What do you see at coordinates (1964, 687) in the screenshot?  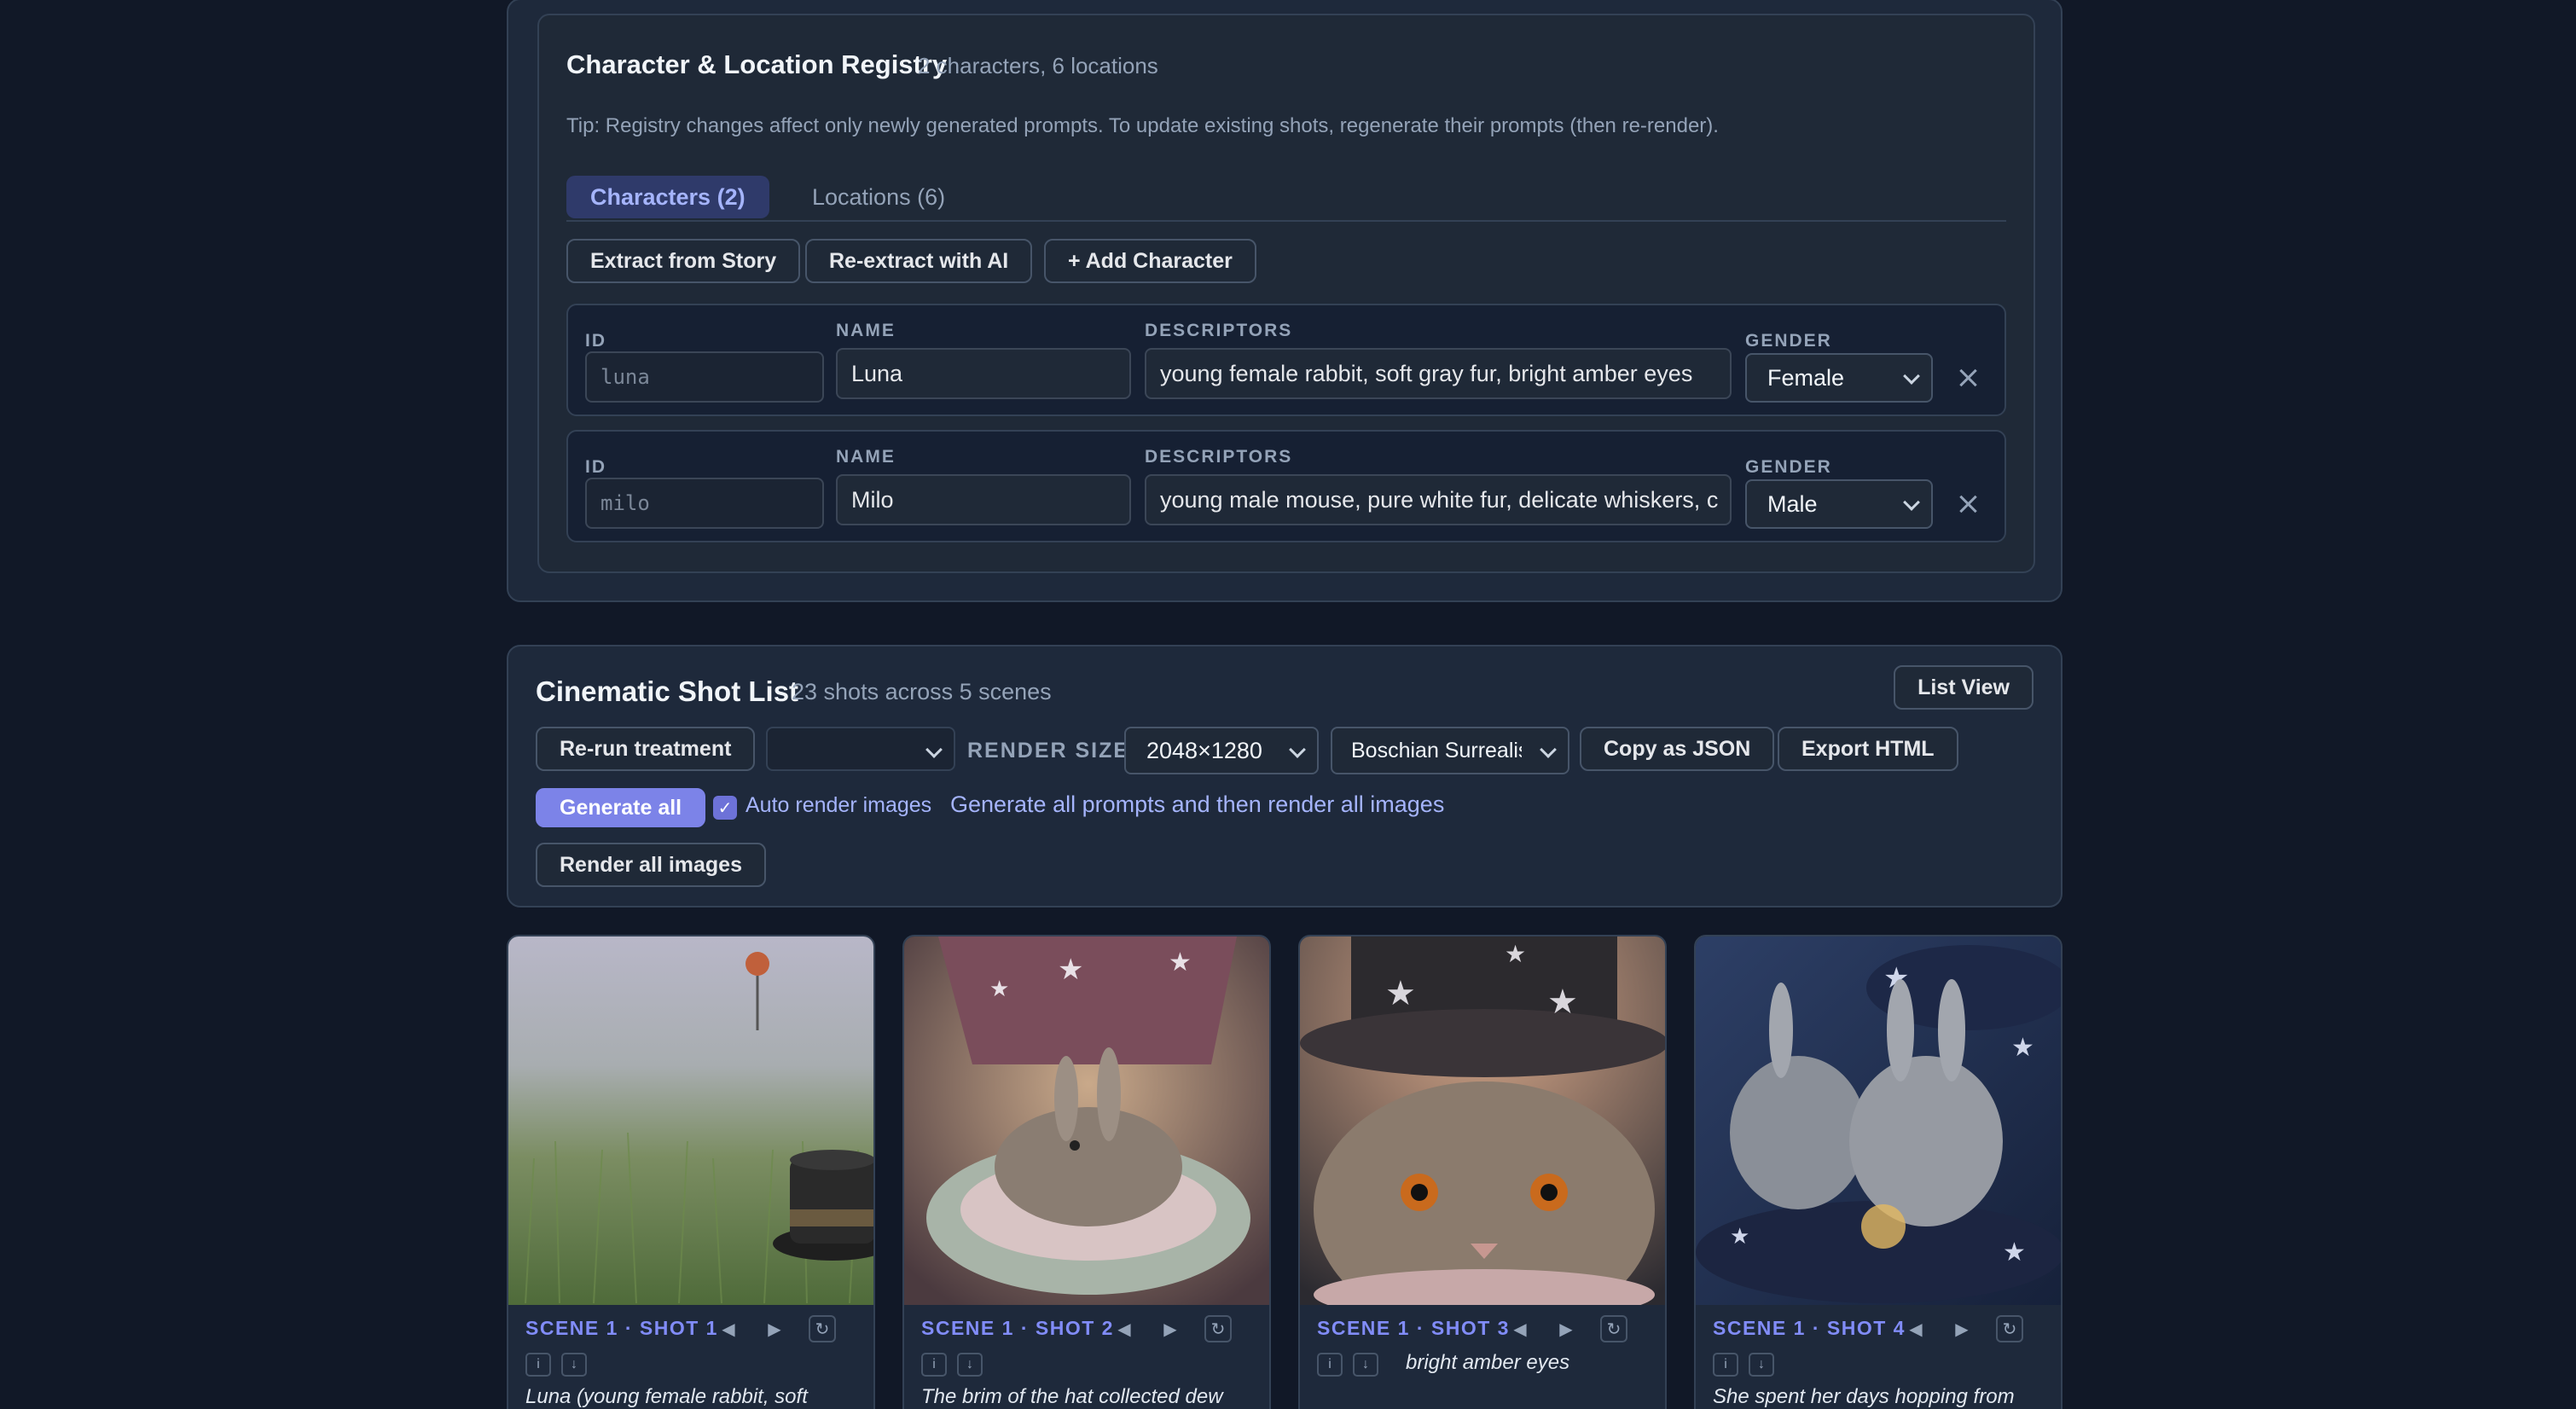 I see `list-view-button: List View` at bounding box center [1964, 687].